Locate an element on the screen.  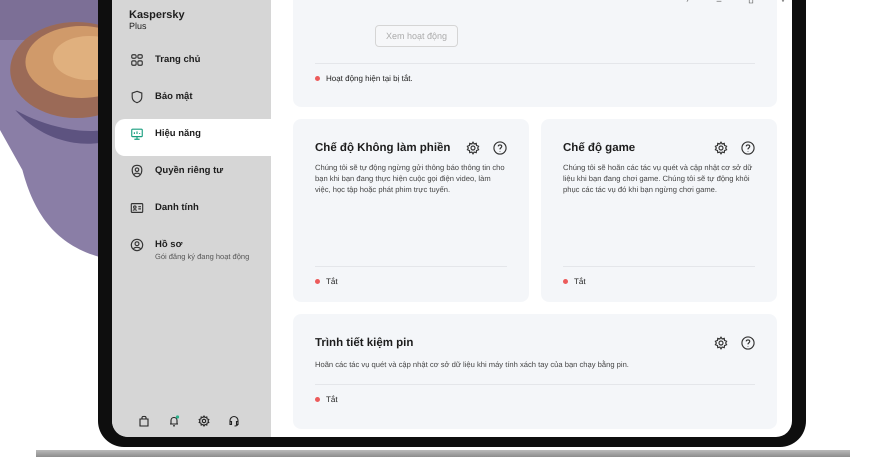
sidebar-item: Bảo mật is located at coordinates (193, 100).